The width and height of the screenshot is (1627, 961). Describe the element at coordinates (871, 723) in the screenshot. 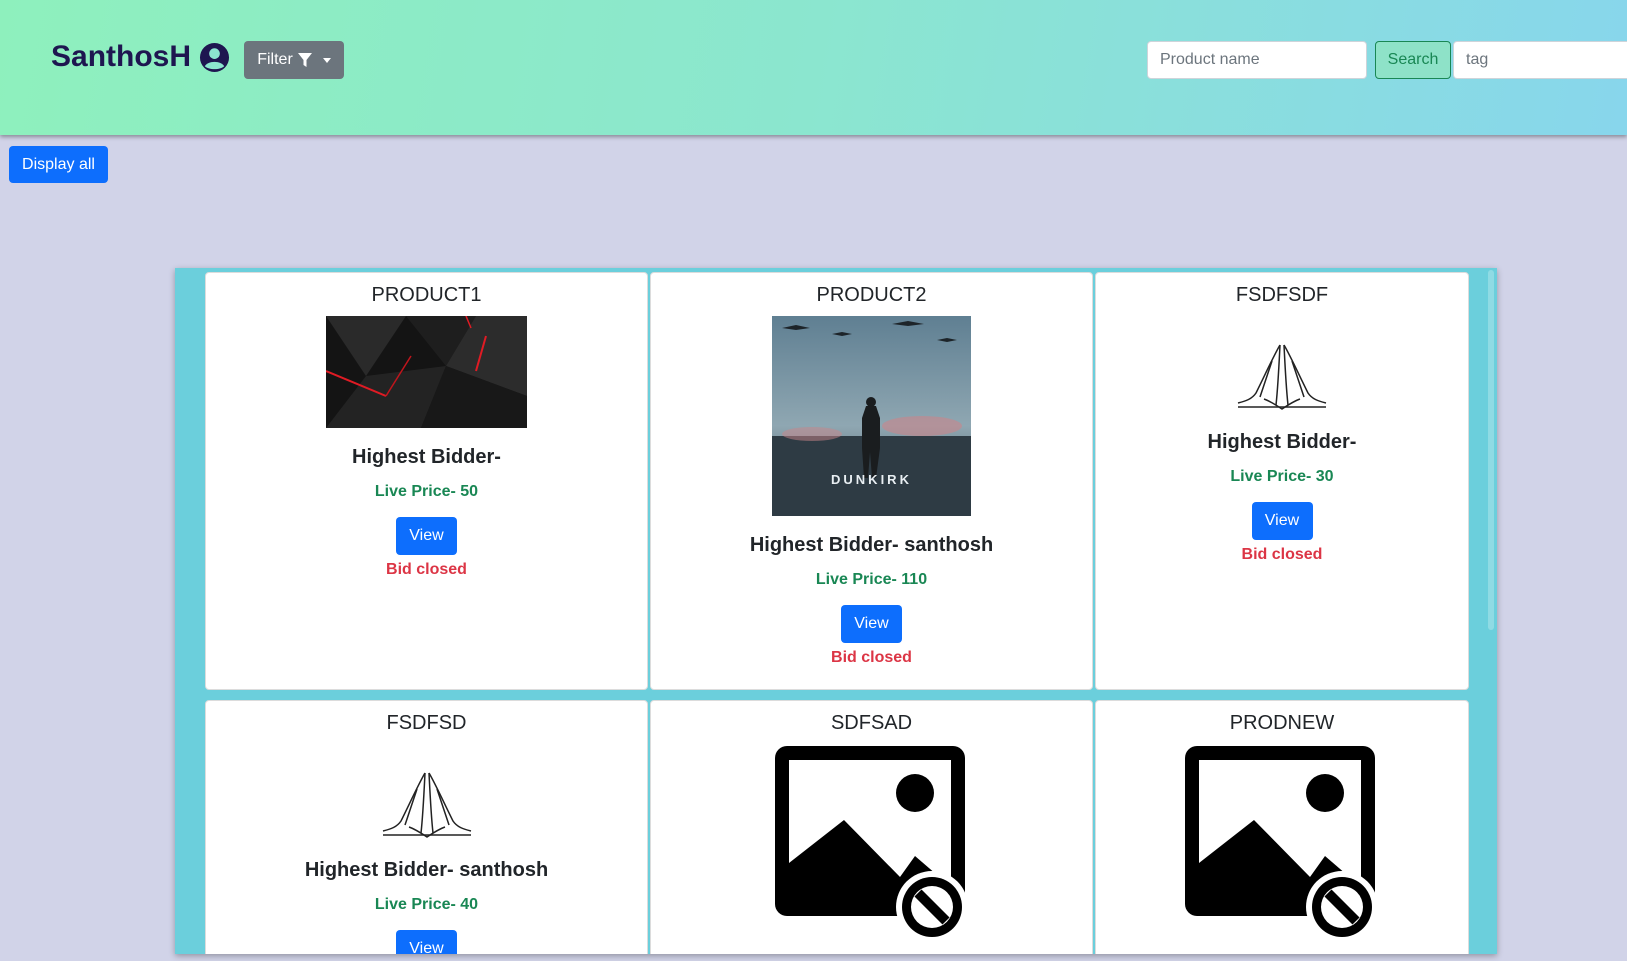

I see `product-title: SDFSAD` at that location.